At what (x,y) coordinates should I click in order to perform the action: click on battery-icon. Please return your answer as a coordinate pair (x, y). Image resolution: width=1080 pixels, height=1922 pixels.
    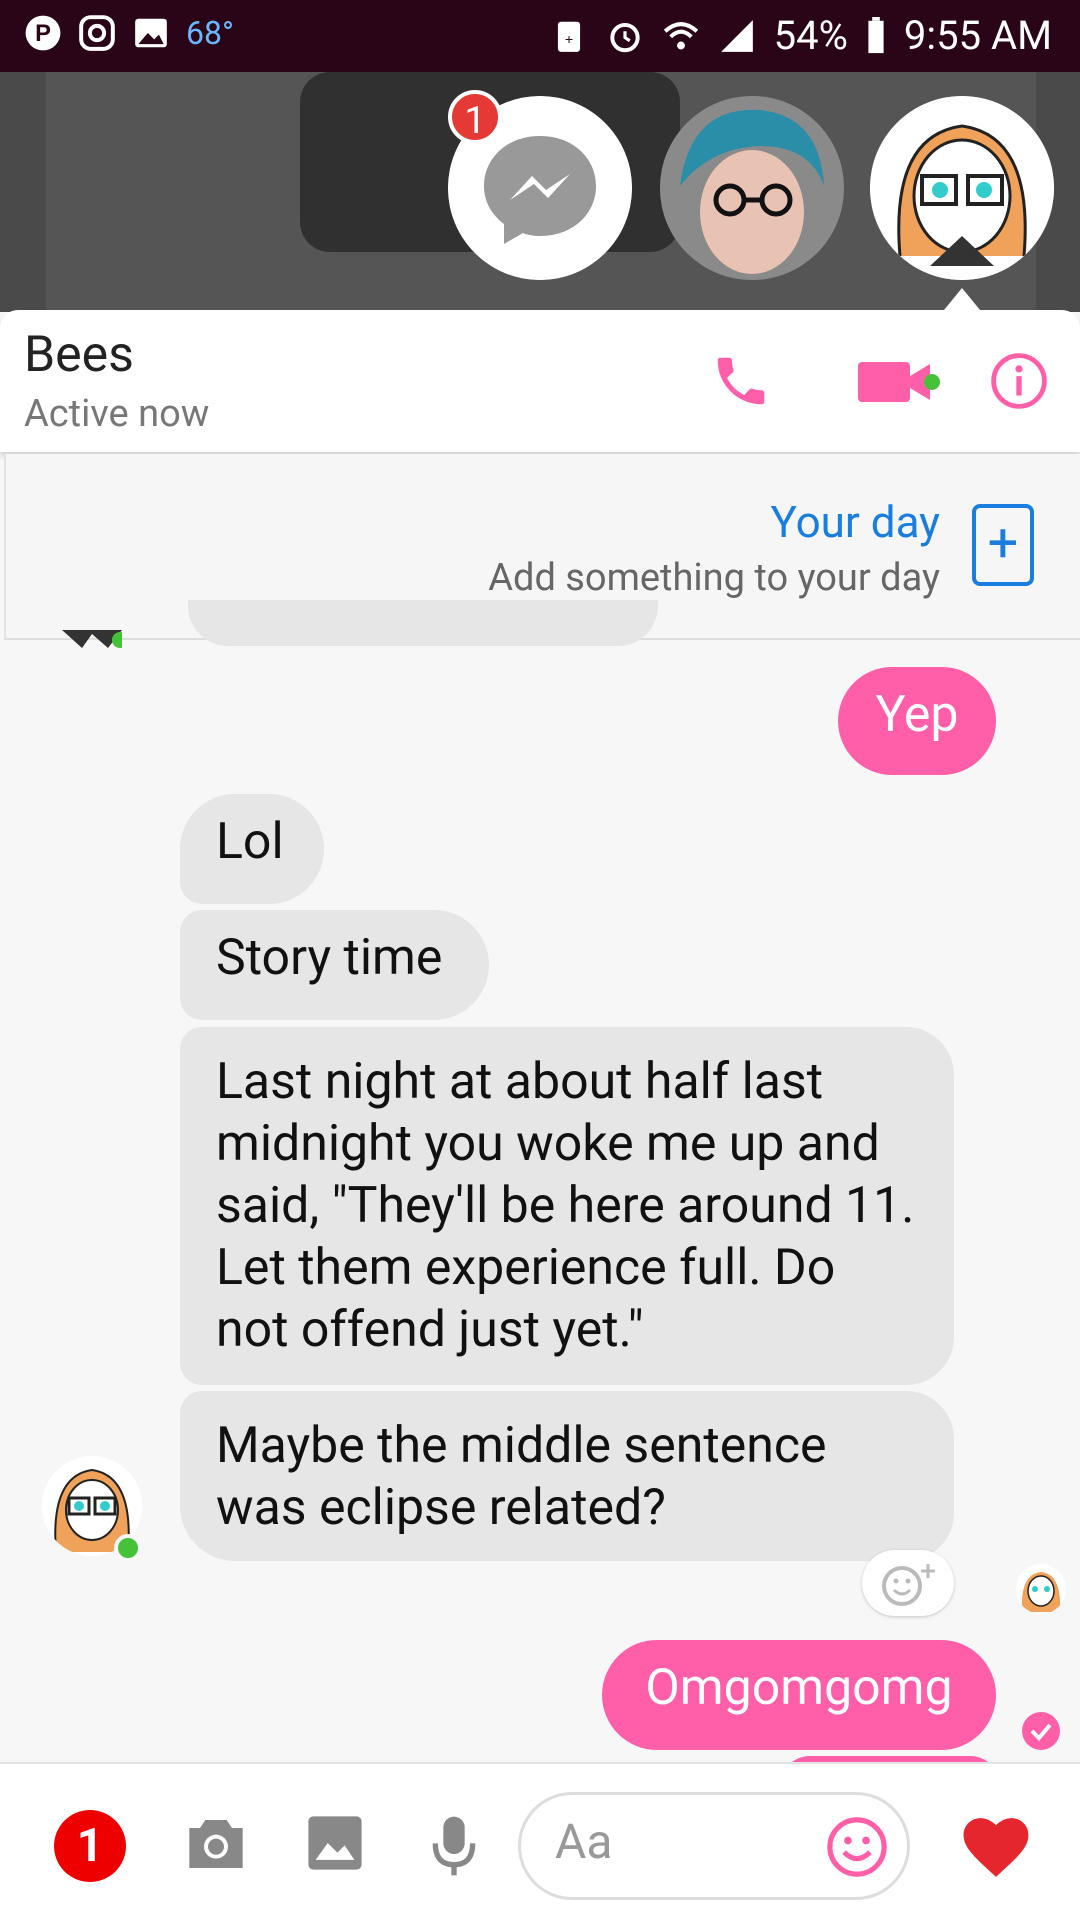
    Looking at the image, I should click on (876, 34).